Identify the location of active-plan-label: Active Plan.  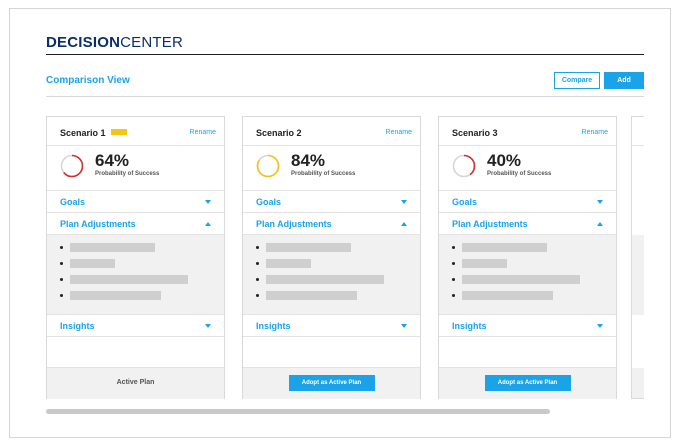
(135, 382).